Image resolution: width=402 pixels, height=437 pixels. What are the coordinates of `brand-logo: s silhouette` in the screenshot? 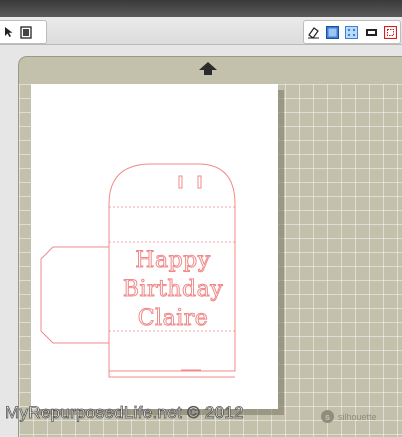 It's located at (349, 416).